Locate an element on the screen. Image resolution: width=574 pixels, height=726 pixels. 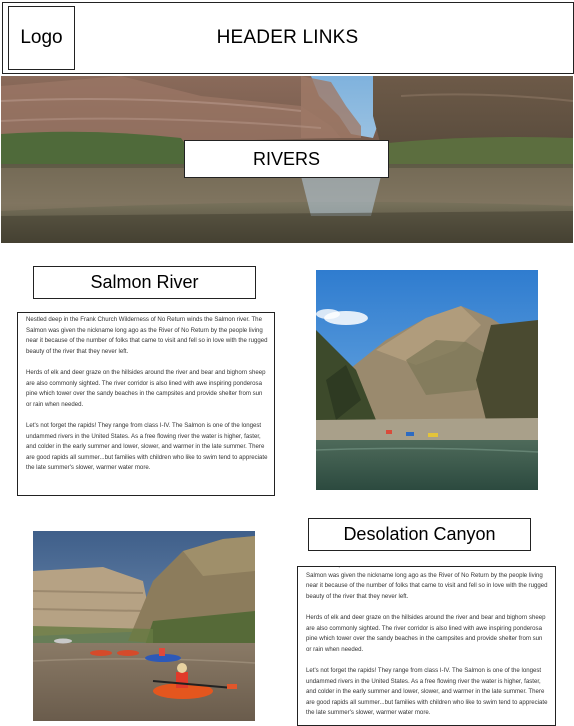
desolation-canyon-heading: Desolation Canyon is located at coordinates (419, 534).